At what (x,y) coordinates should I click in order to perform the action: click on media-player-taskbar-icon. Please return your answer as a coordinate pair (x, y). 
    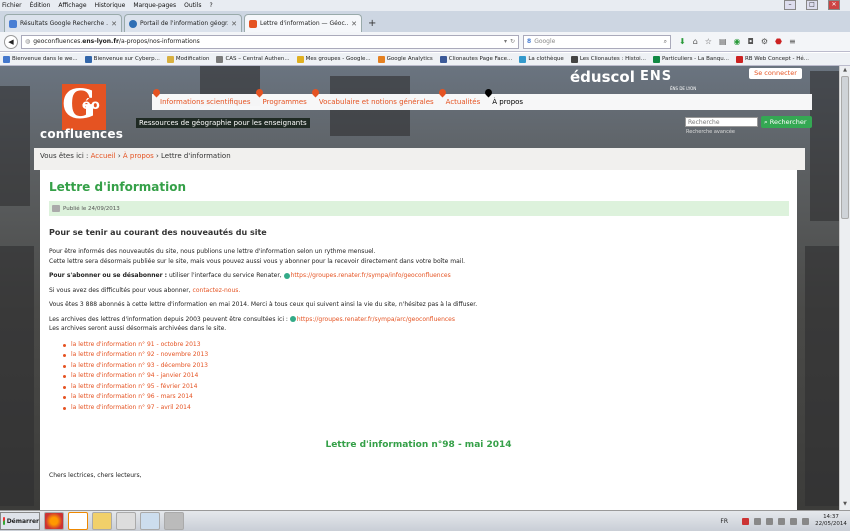
    Looking at the image, I should click on (78, 521).